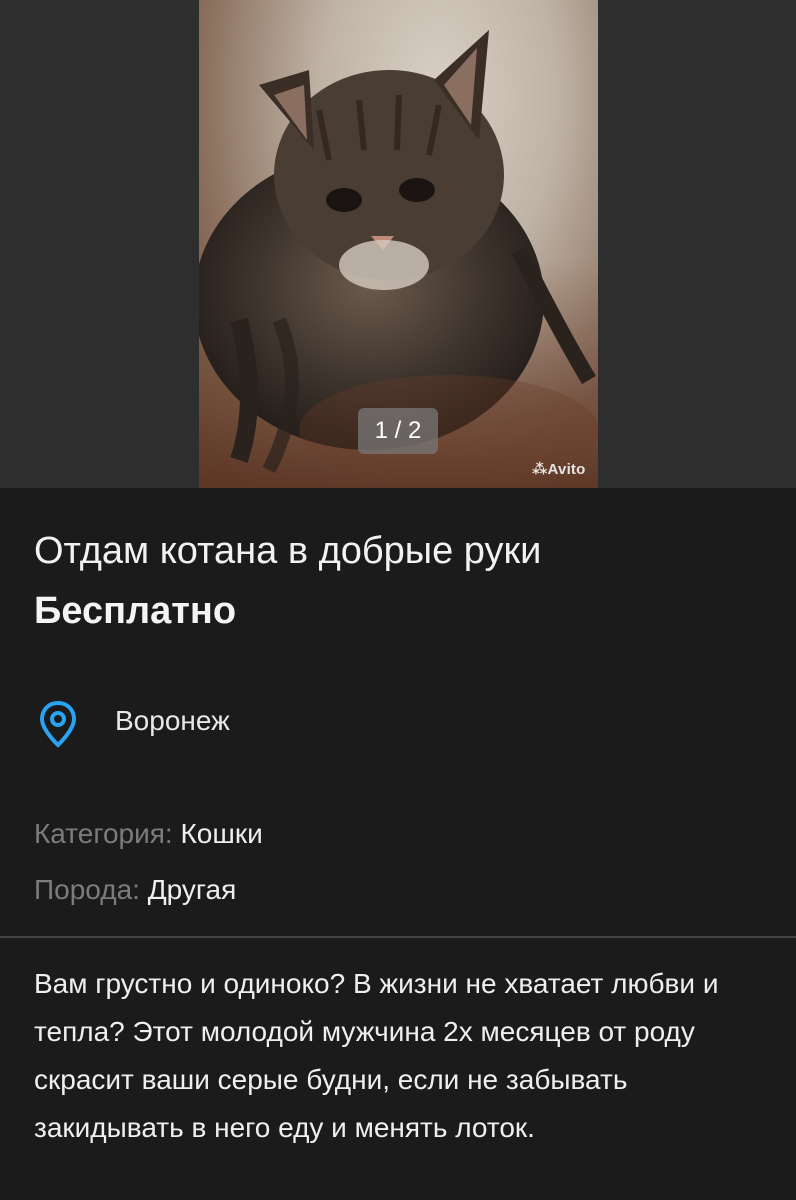 The height and width of the screenshot is (1200, 796). Describe the element at coordinates (398, 431) in the screenshot. I see `photo-counter: 1 / 2` at that location.